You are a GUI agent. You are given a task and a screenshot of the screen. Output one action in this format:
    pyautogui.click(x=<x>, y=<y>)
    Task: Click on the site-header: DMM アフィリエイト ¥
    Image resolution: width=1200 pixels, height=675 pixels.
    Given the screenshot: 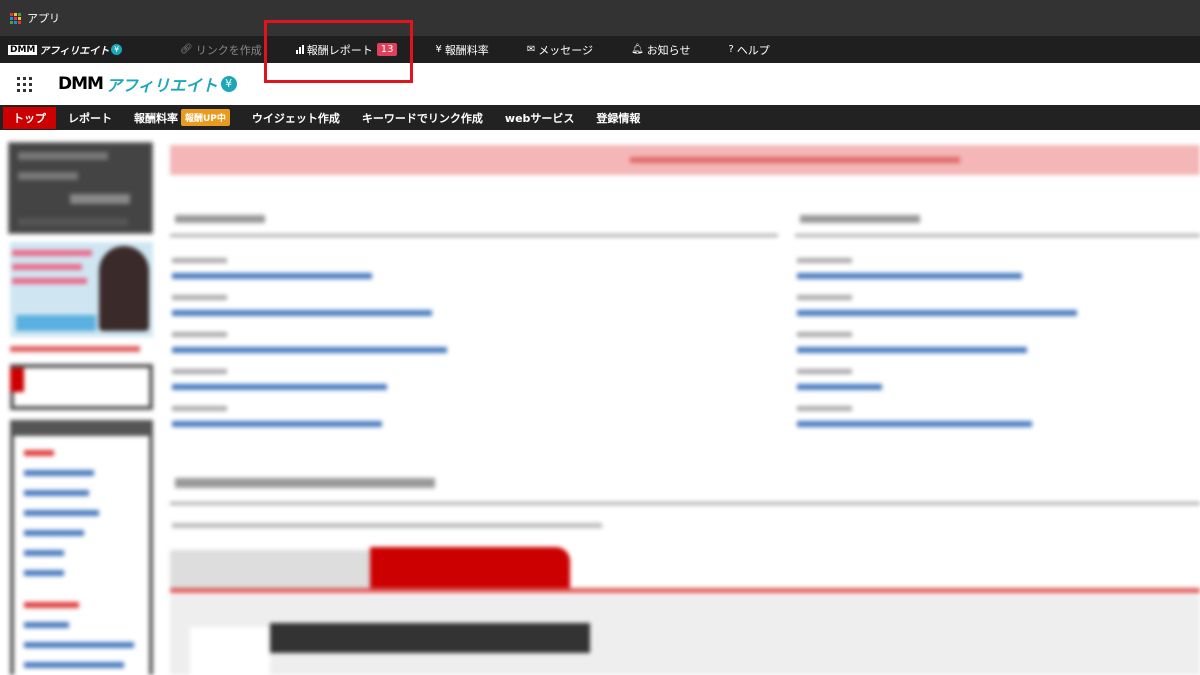 What is the action you would take?
    pyautogui.click(x=600, y=84)
    